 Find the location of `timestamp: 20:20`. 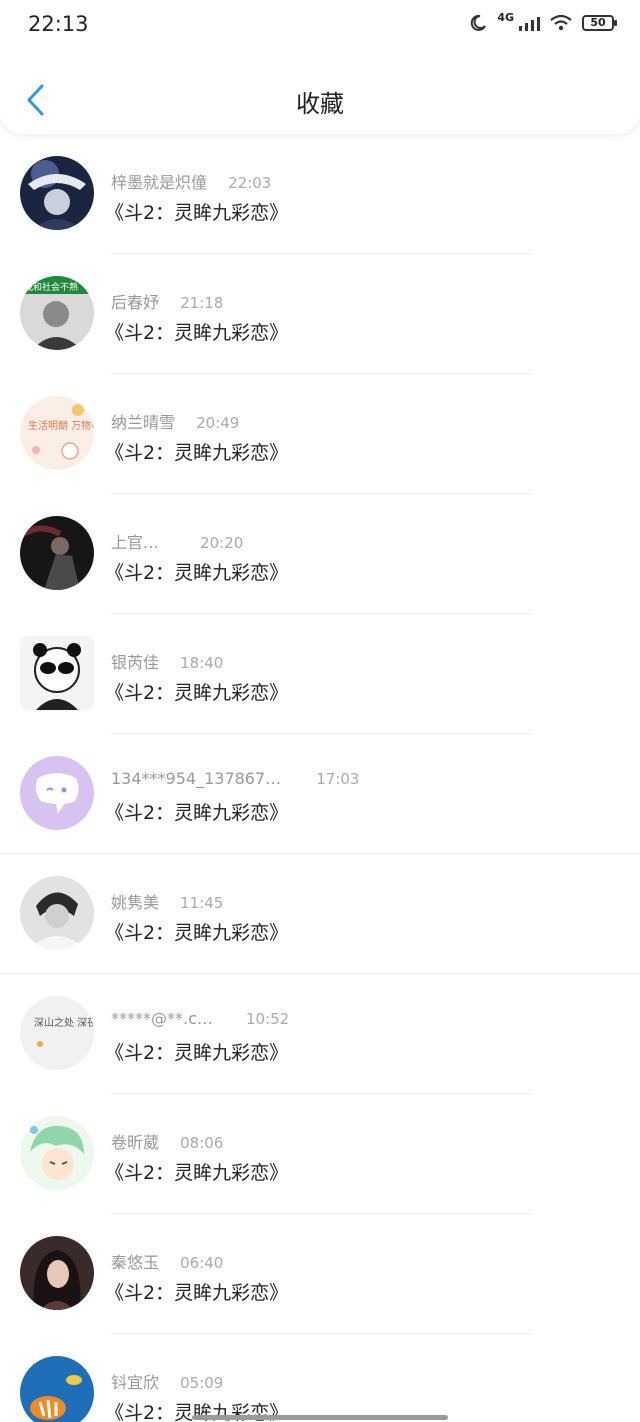

timestamp: 20:20 is located at coordinates (222, 543).